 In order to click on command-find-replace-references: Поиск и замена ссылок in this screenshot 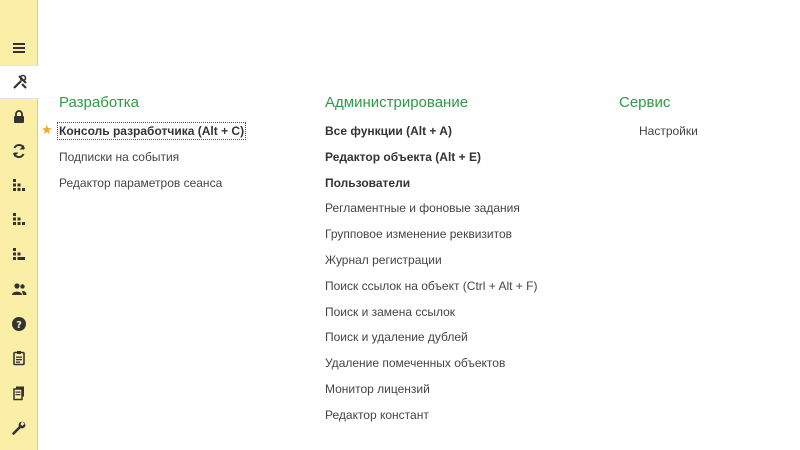, I will do `click(431, 318)`.